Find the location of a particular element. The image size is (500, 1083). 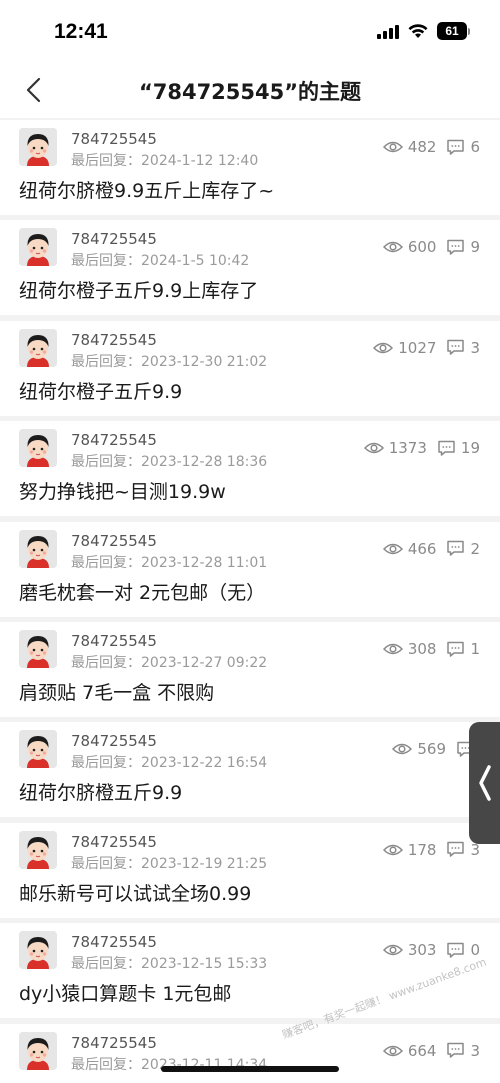

side-panel-handle is located at coordinates (484, 783).